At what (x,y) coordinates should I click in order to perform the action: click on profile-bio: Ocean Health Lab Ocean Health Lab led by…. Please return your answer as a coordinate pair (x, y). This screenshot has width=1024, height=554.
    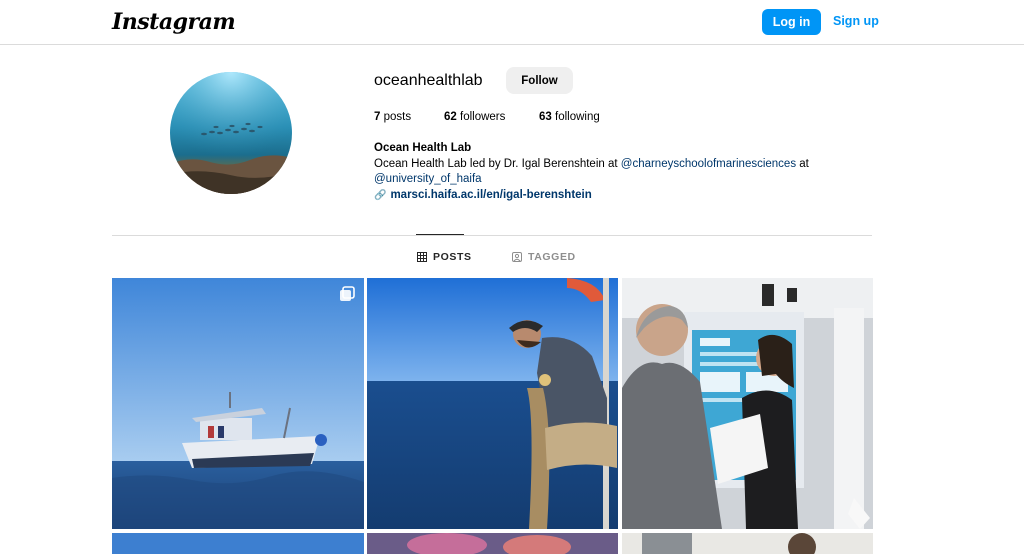
    Looking at the image, I should click on (614, 172).